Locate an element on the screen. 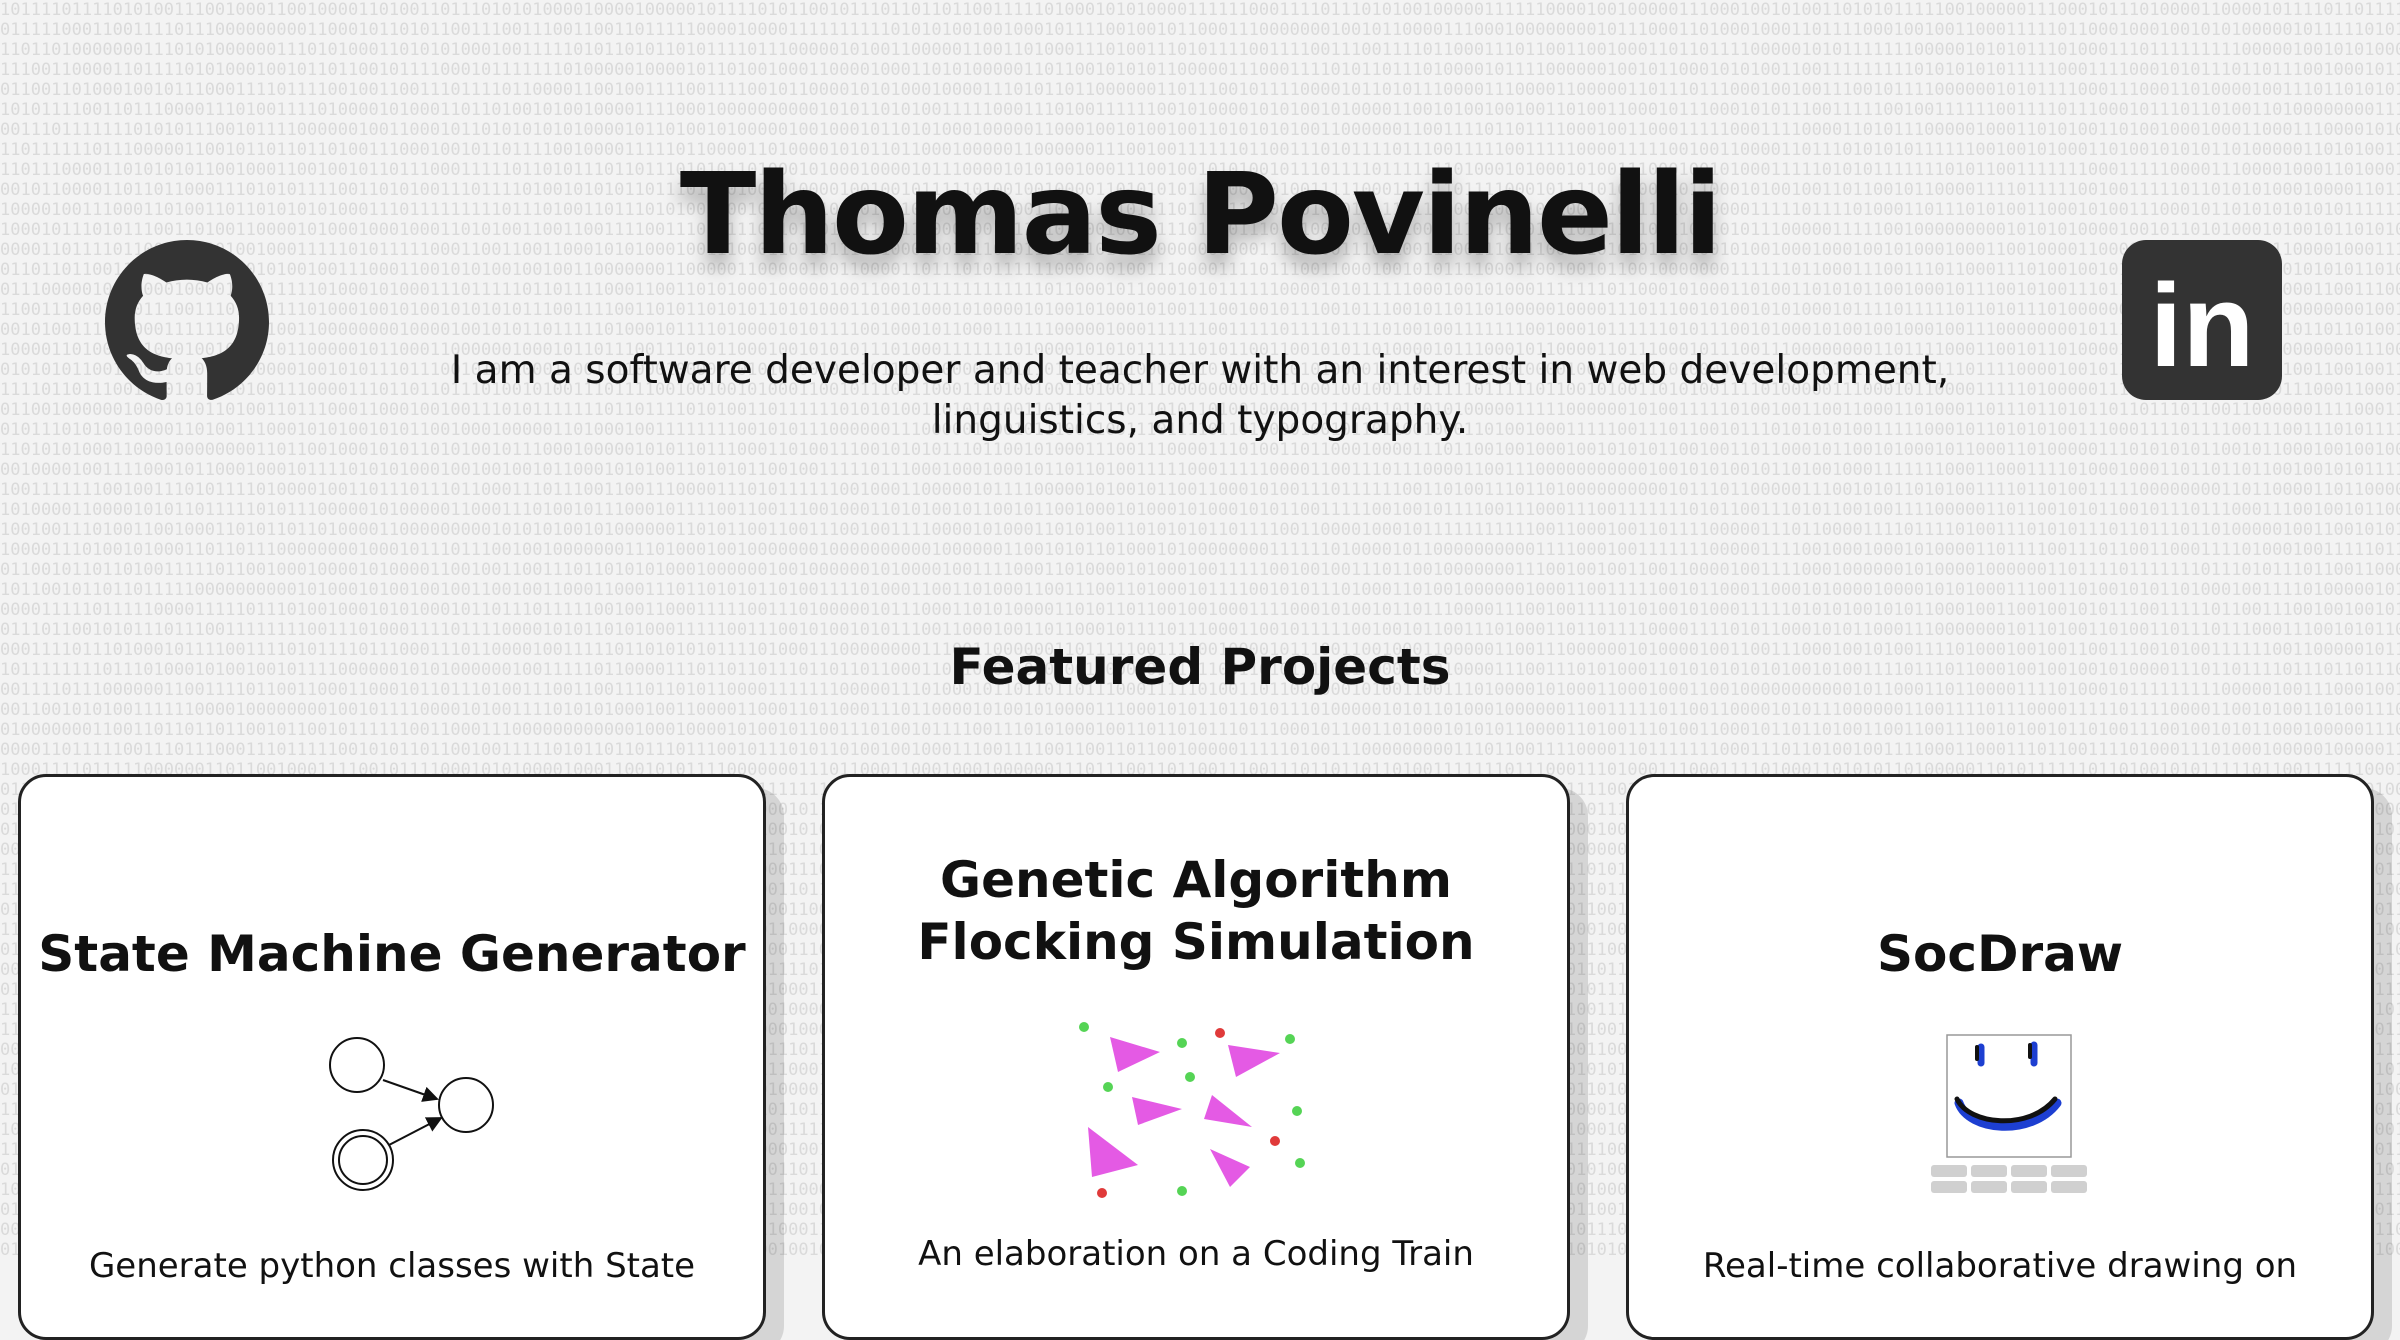 The height and width of the screenshot is (1340, 2400). page-title: Thomas Povinelli is located at coordinates (1200, 215).